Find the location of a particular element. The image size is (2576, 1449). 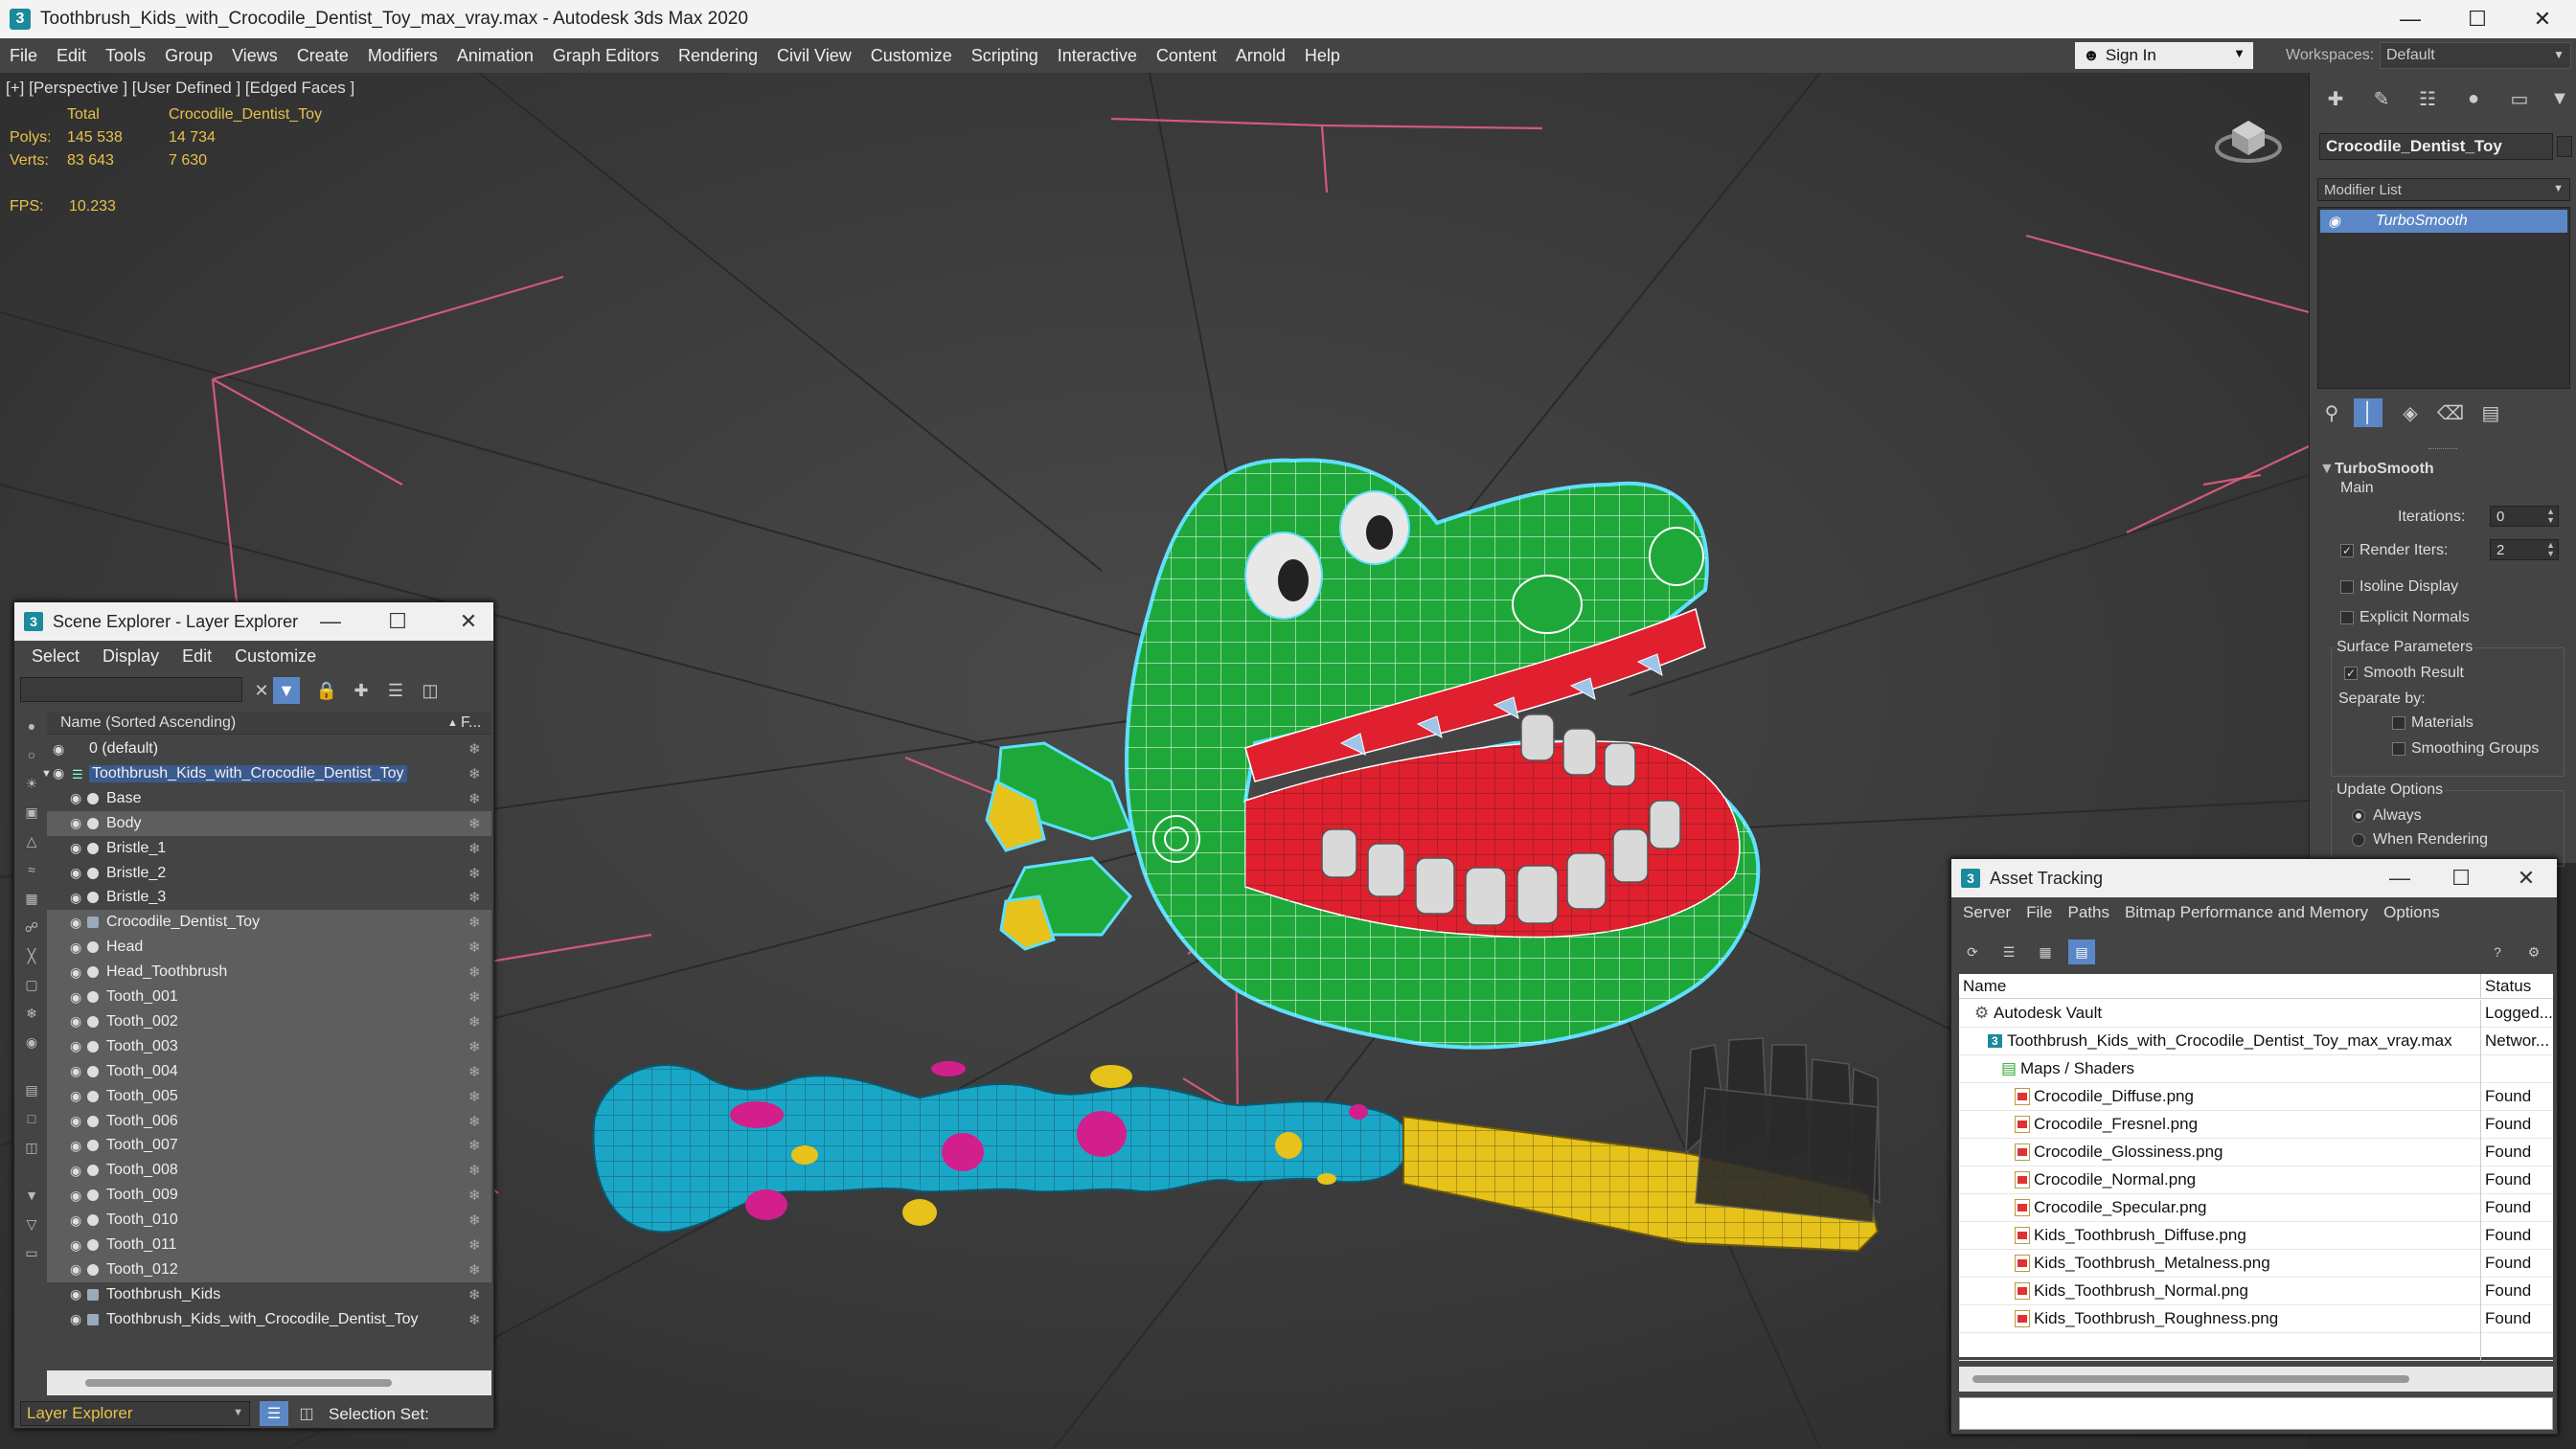

hierarchy-icon: ◫ is located at coordinates (430, 690).